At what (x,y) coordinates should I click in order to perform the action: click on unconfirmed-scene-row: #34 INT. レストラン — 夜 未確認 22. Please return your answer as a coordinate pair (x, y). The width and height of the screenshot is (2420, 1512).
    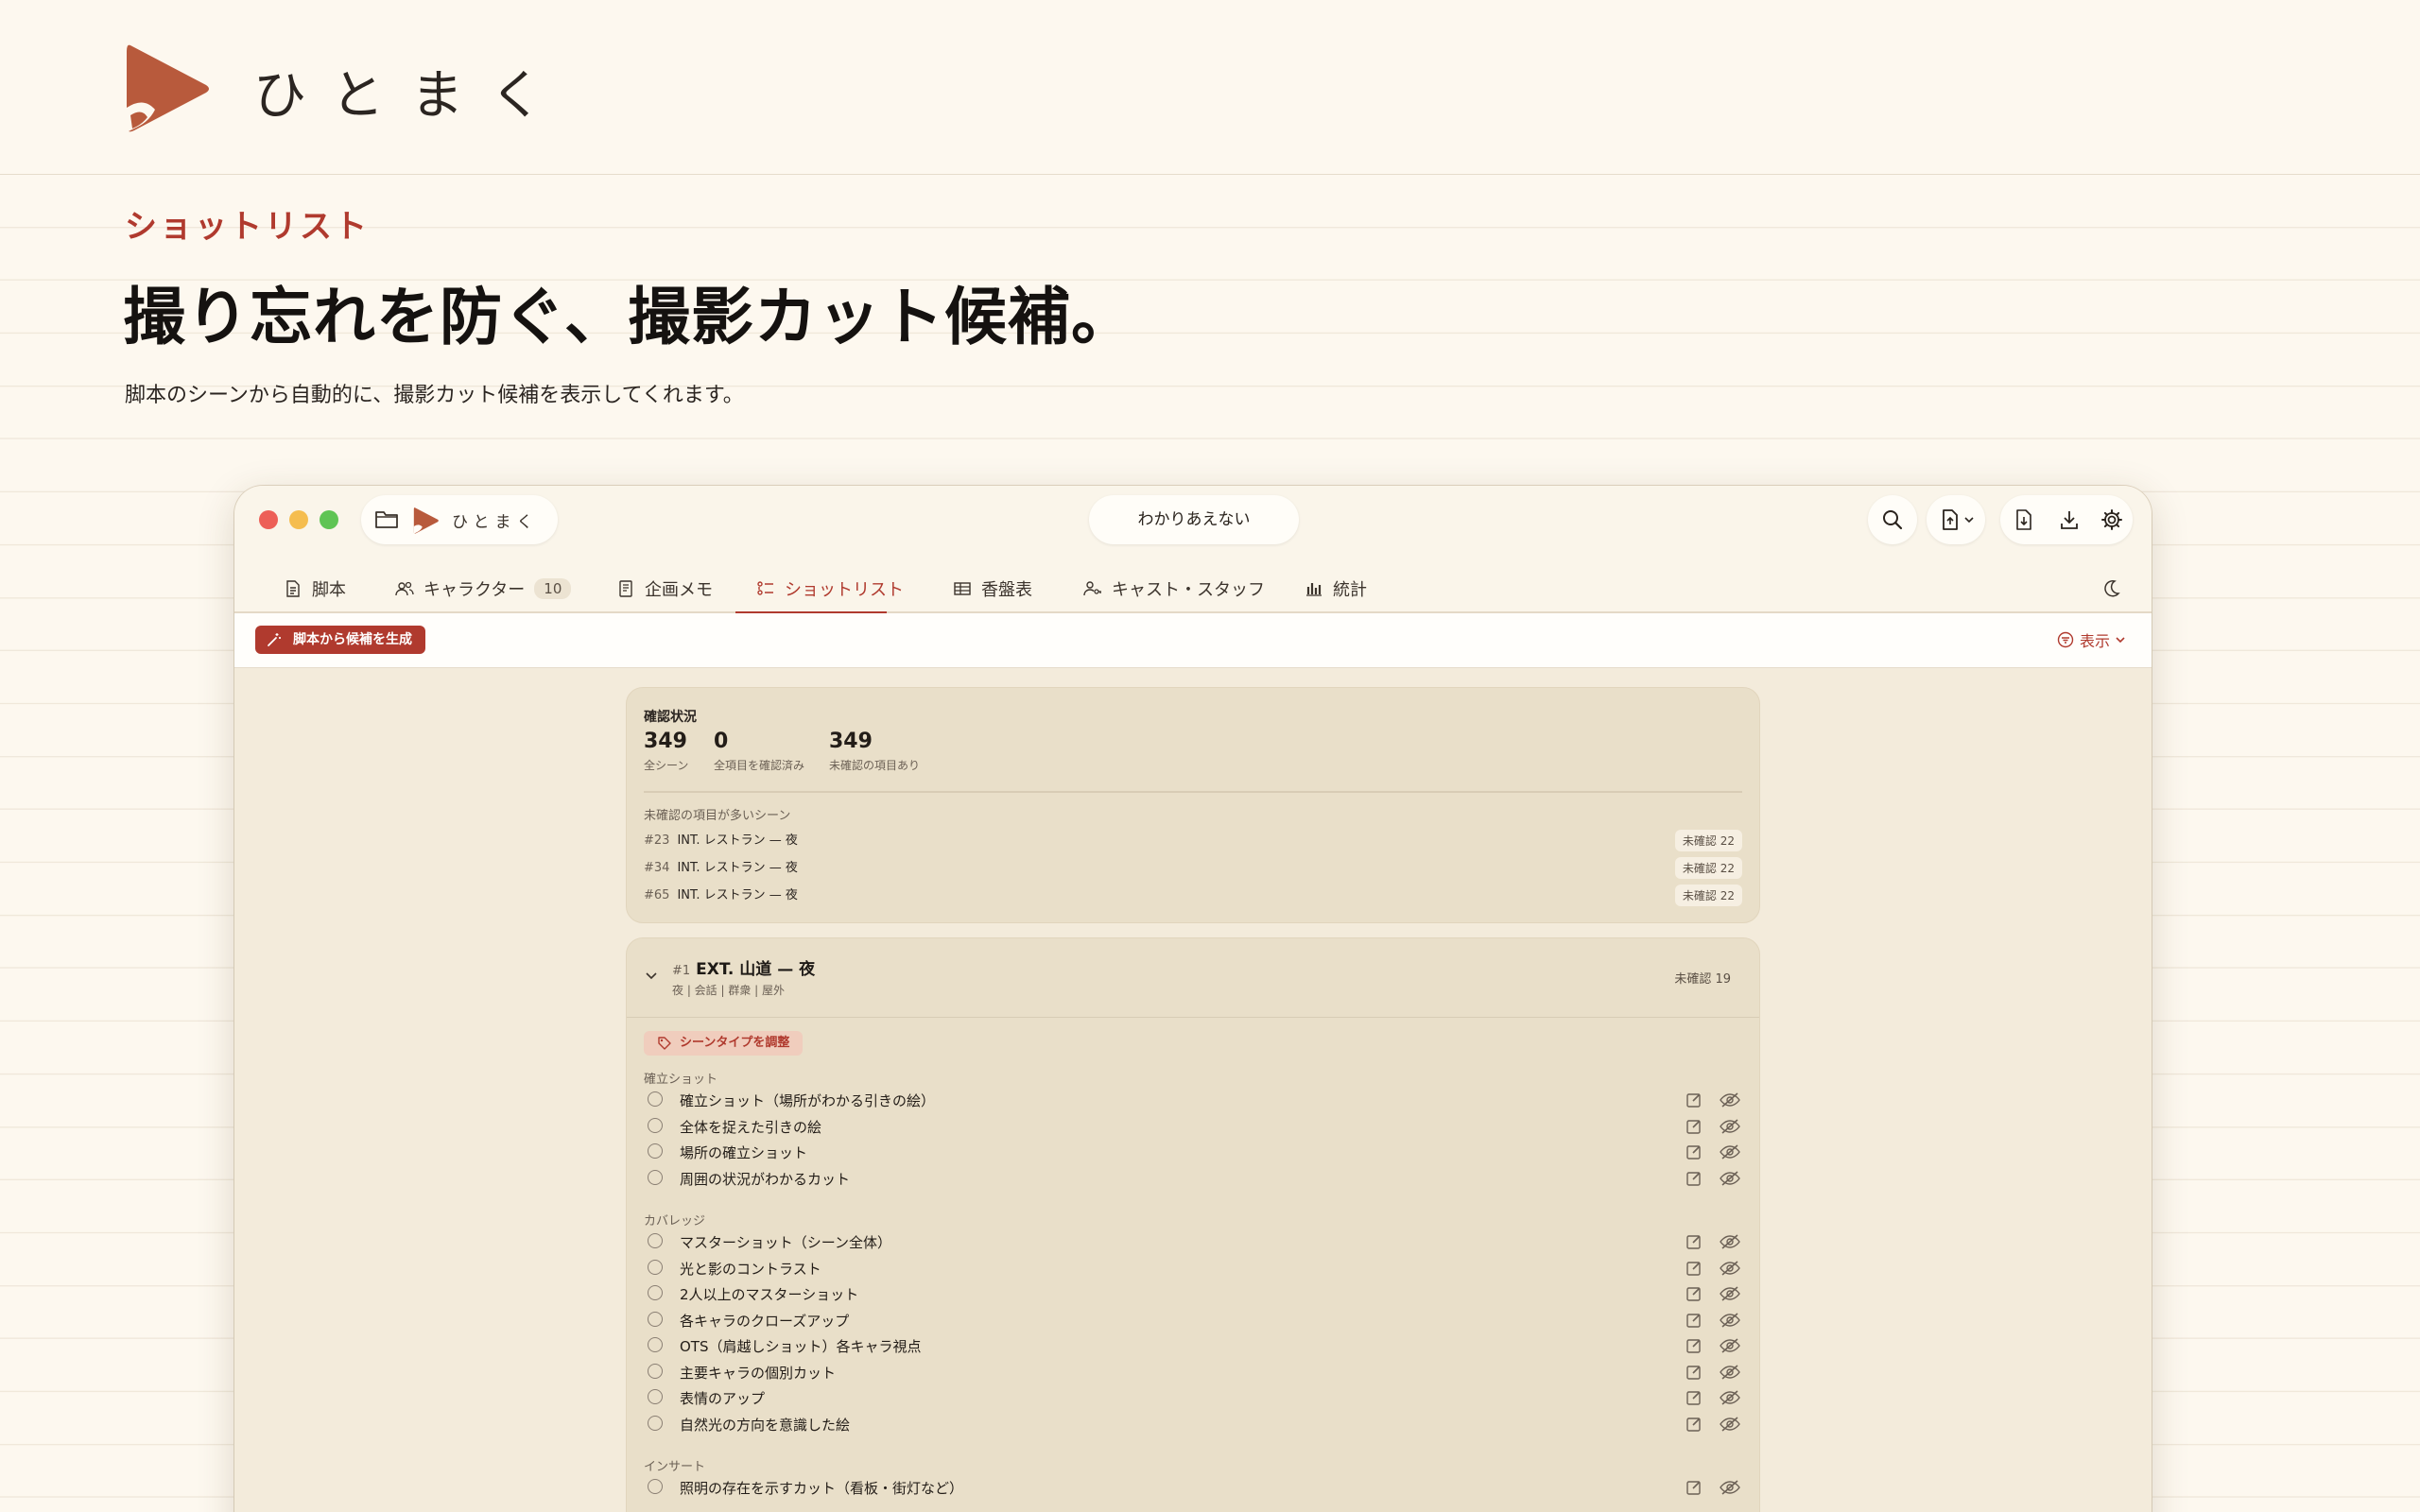
    Looking at the image, I should click on (1193, 868).